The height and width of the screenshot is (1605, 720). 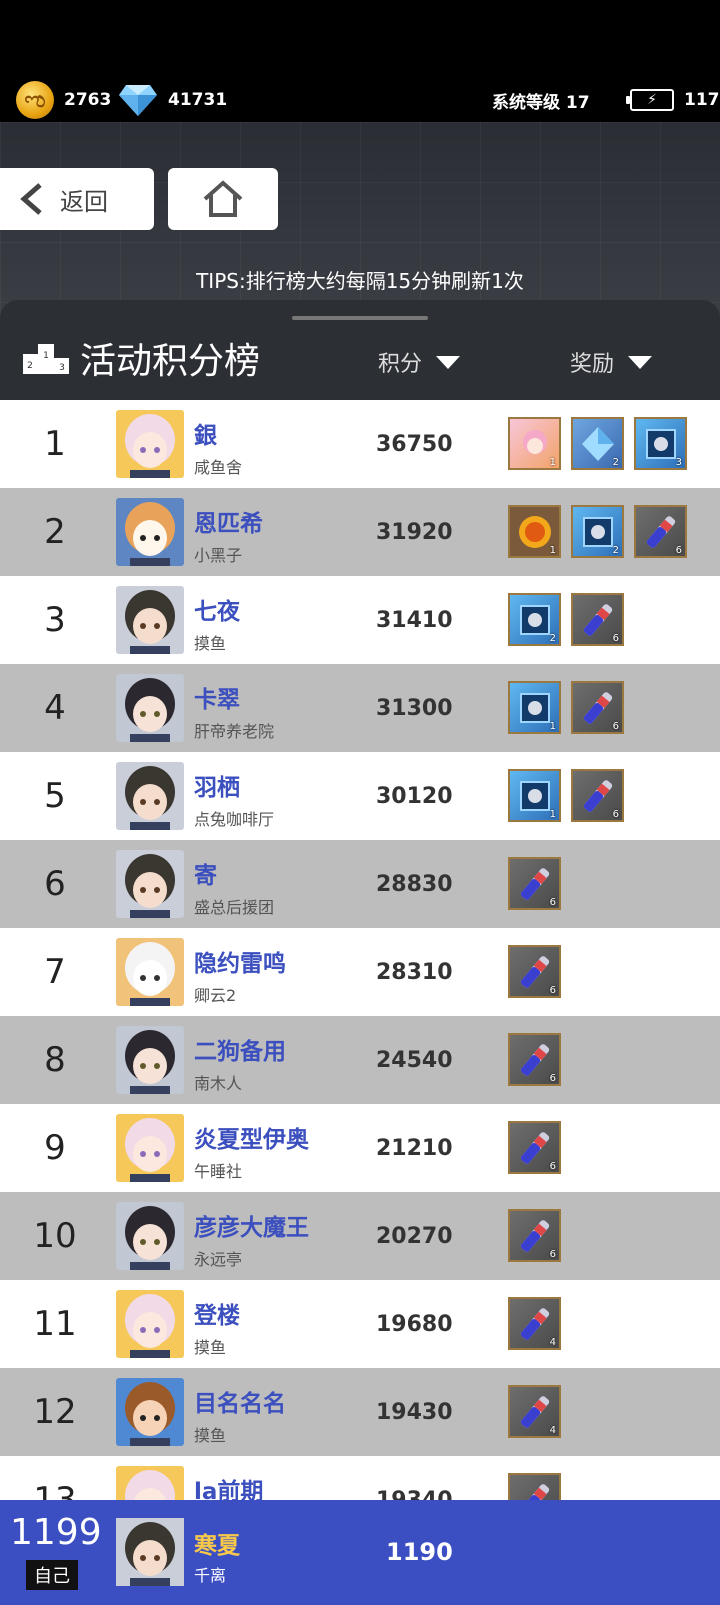 What do you see at coordinates (218, 555) in the screenshot?
I see `guild-name: 小黑子` at bounding box center [218, 555].